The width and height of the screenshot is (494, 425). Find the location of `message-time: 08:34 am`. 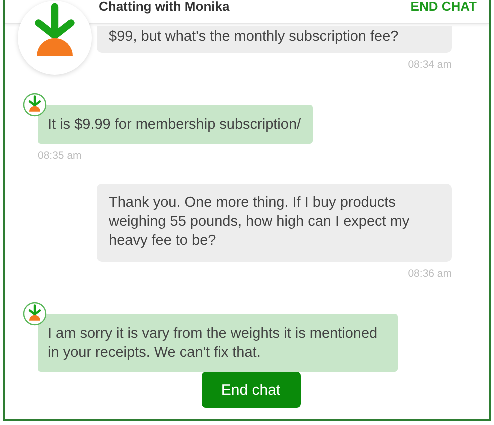

message-time: 08:34 am is located at coordinates (430, 65).